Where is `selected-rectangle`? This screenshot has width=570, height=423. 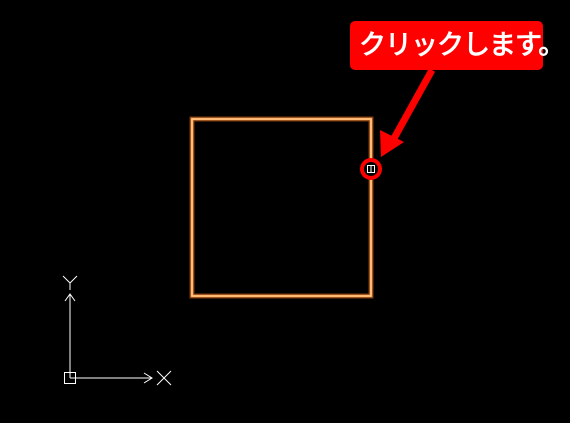
selected-rectangle is located at coordinates (281, 207).